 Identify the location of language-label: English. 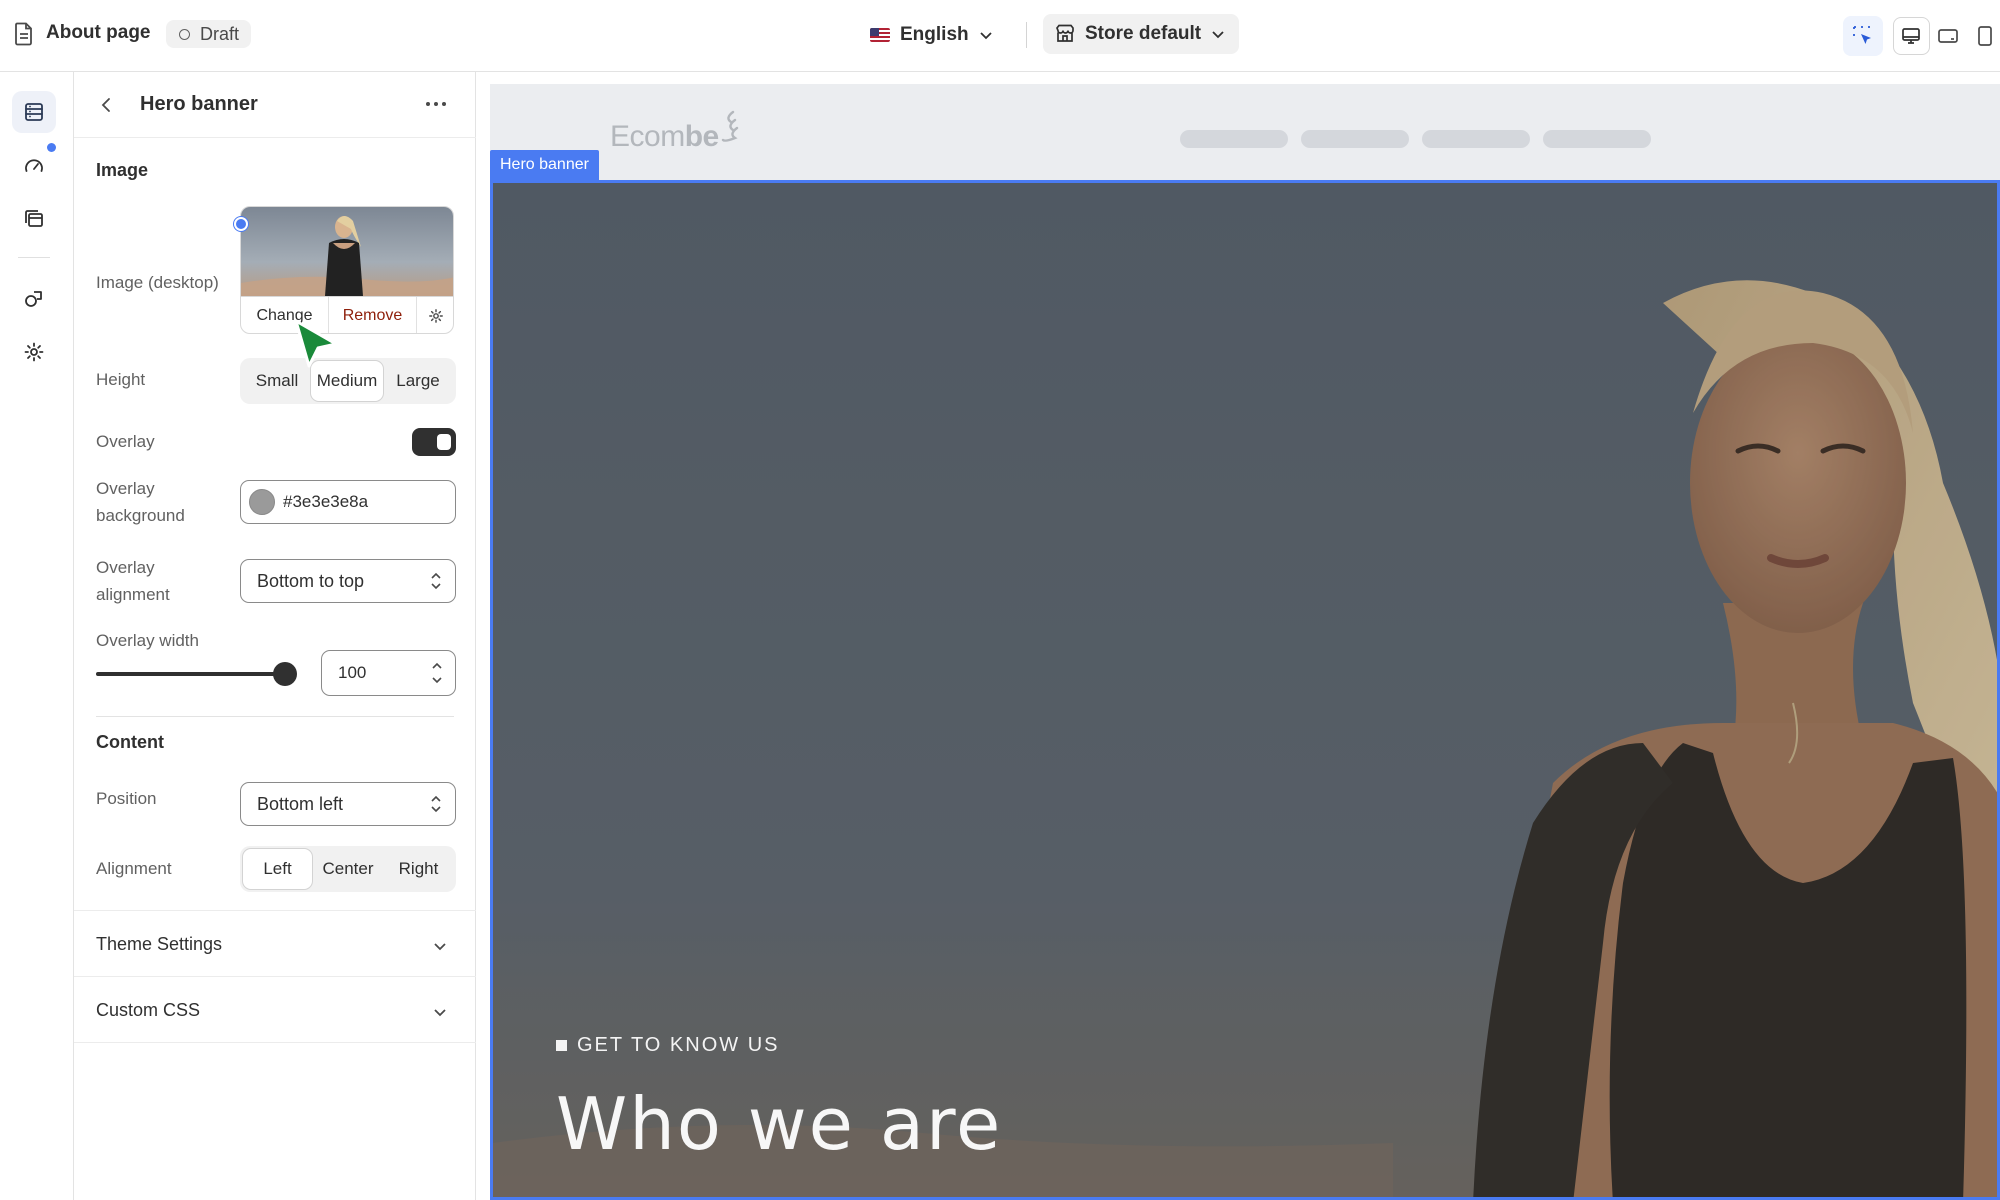
(934, 34).